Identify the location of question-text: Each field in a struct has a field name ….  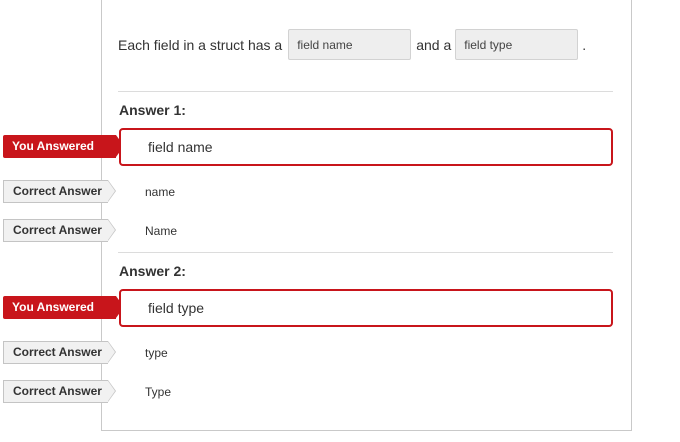
(352, 44).